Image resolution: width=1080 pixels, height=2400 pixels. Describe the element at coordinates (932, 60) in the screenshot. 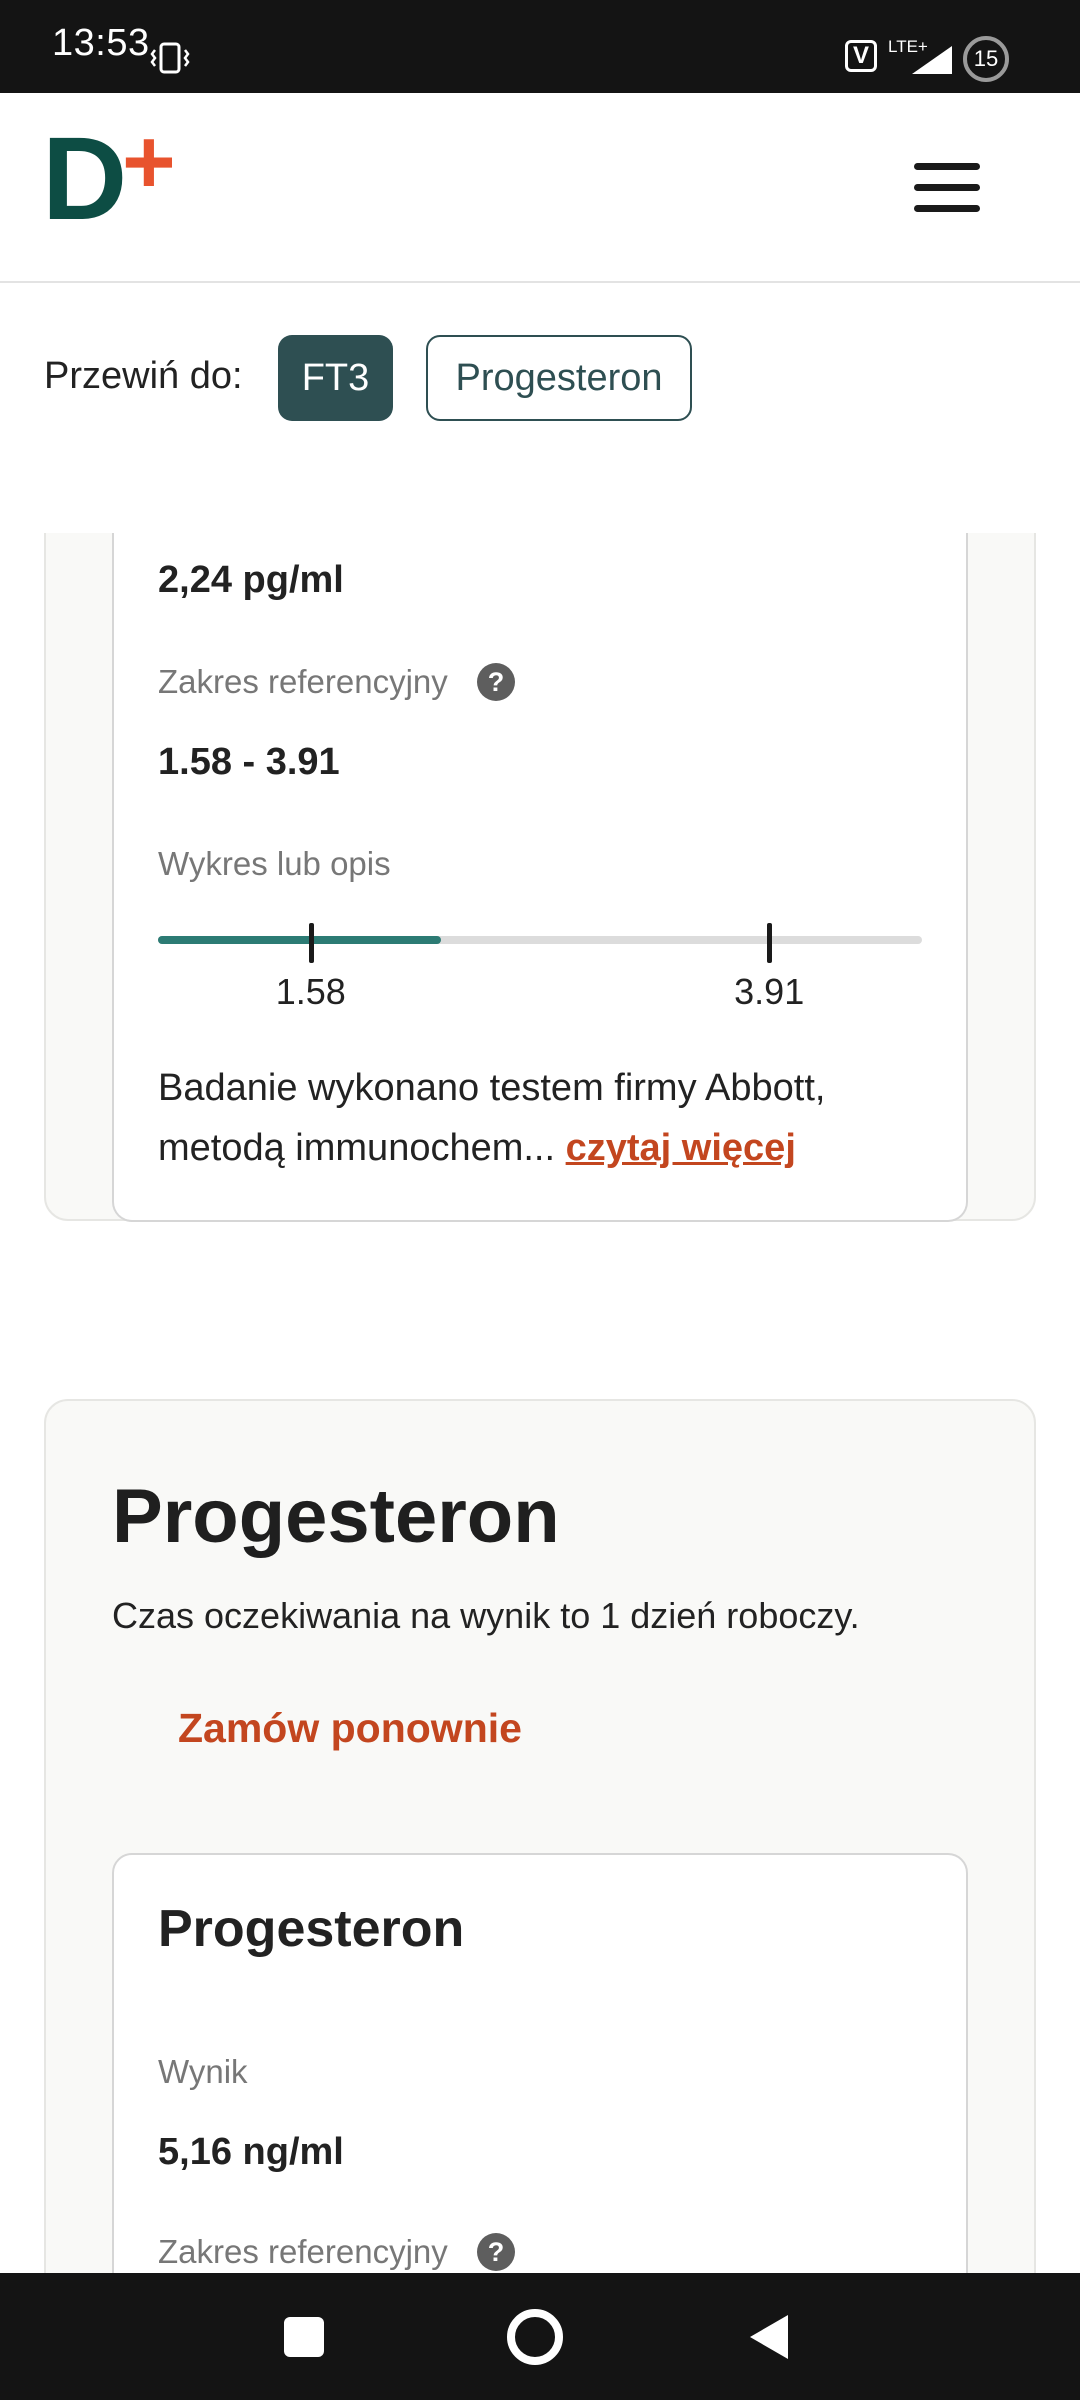

I see `signal-icon` at that location.